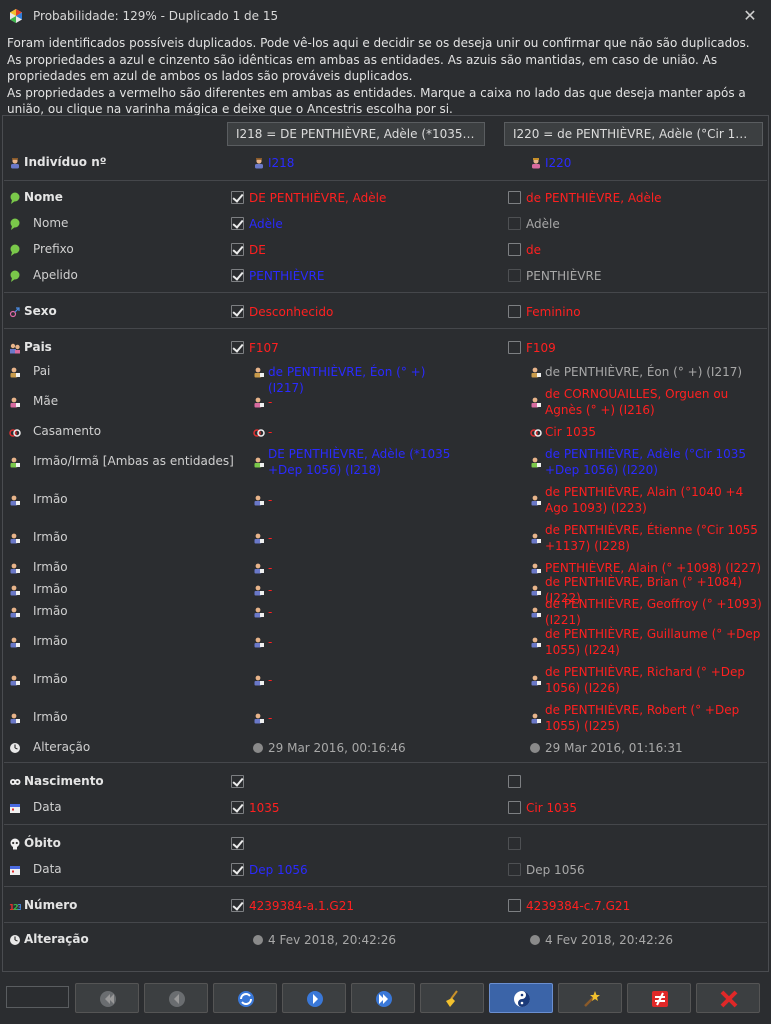 The height and width of the screenshot is (1024, 771). I want to click on calendar-icon, so click(15, 870).